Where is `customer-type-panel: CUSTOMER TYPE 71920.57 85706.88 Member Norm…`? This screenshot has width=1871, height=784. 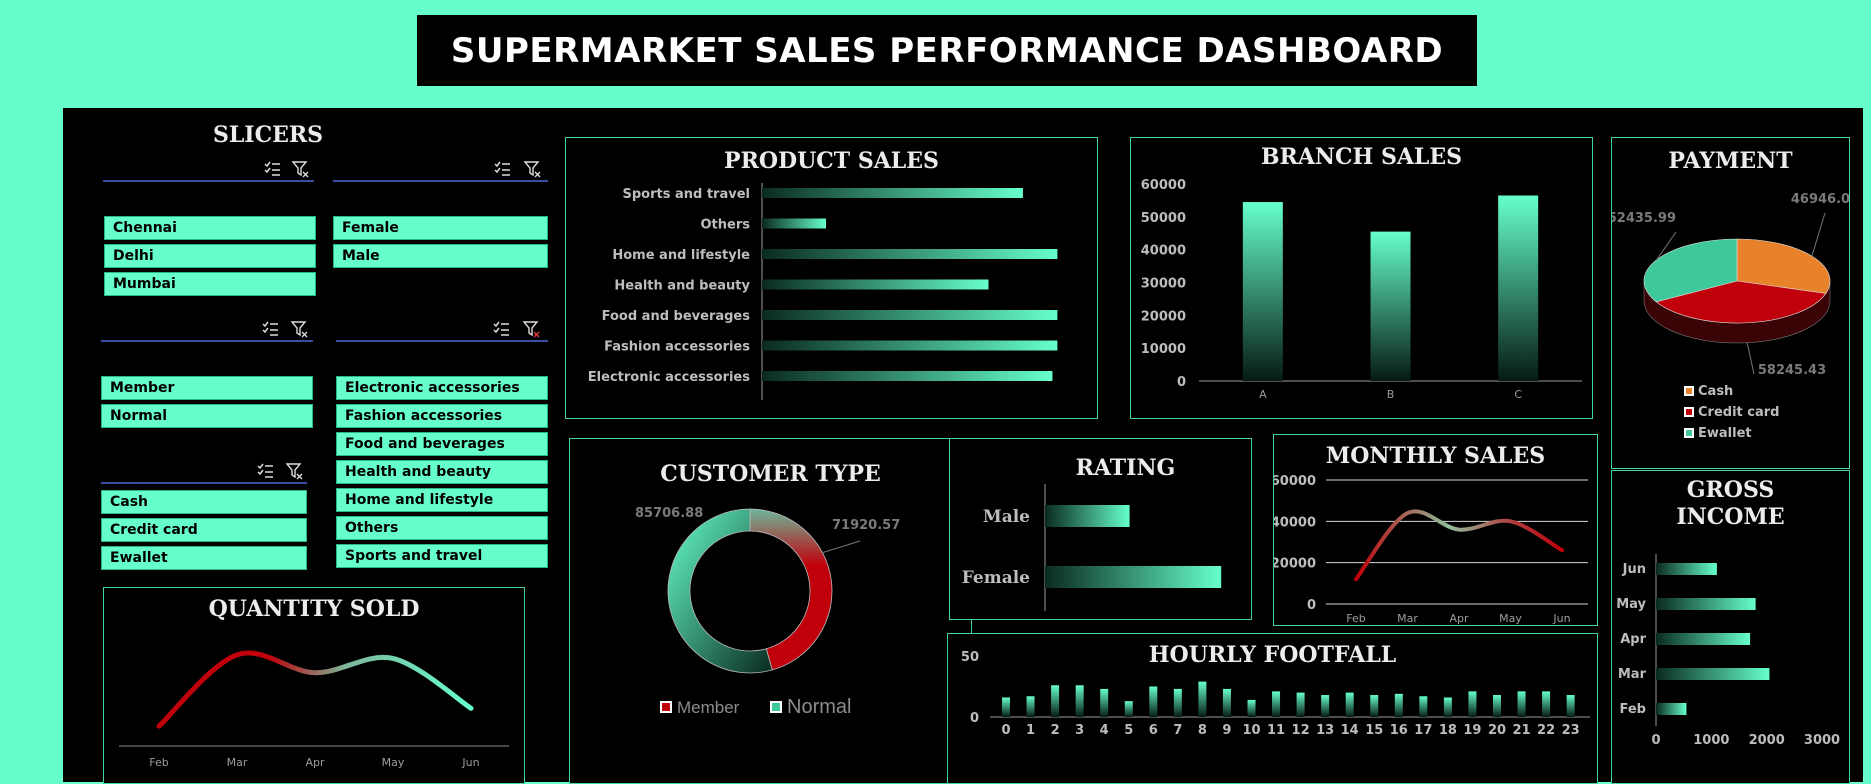 customer-type-panel: CUSTOMER TYPE 71920.57 85706.88 Member Norm… is located at coordinates (770, 611).